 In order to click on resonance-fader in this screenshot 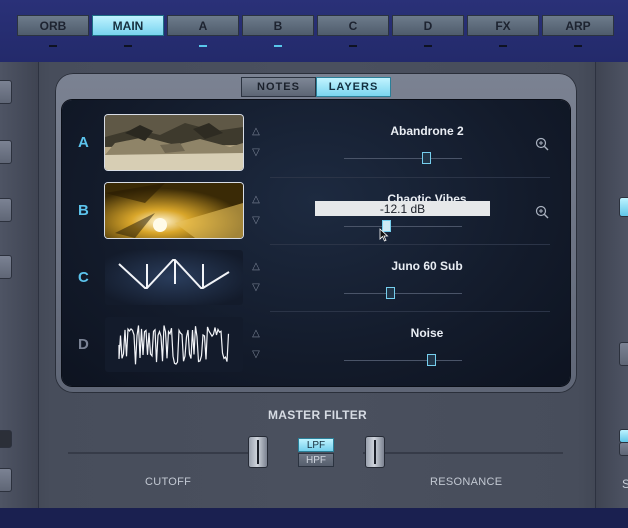, I will do `click(375, 452)`.